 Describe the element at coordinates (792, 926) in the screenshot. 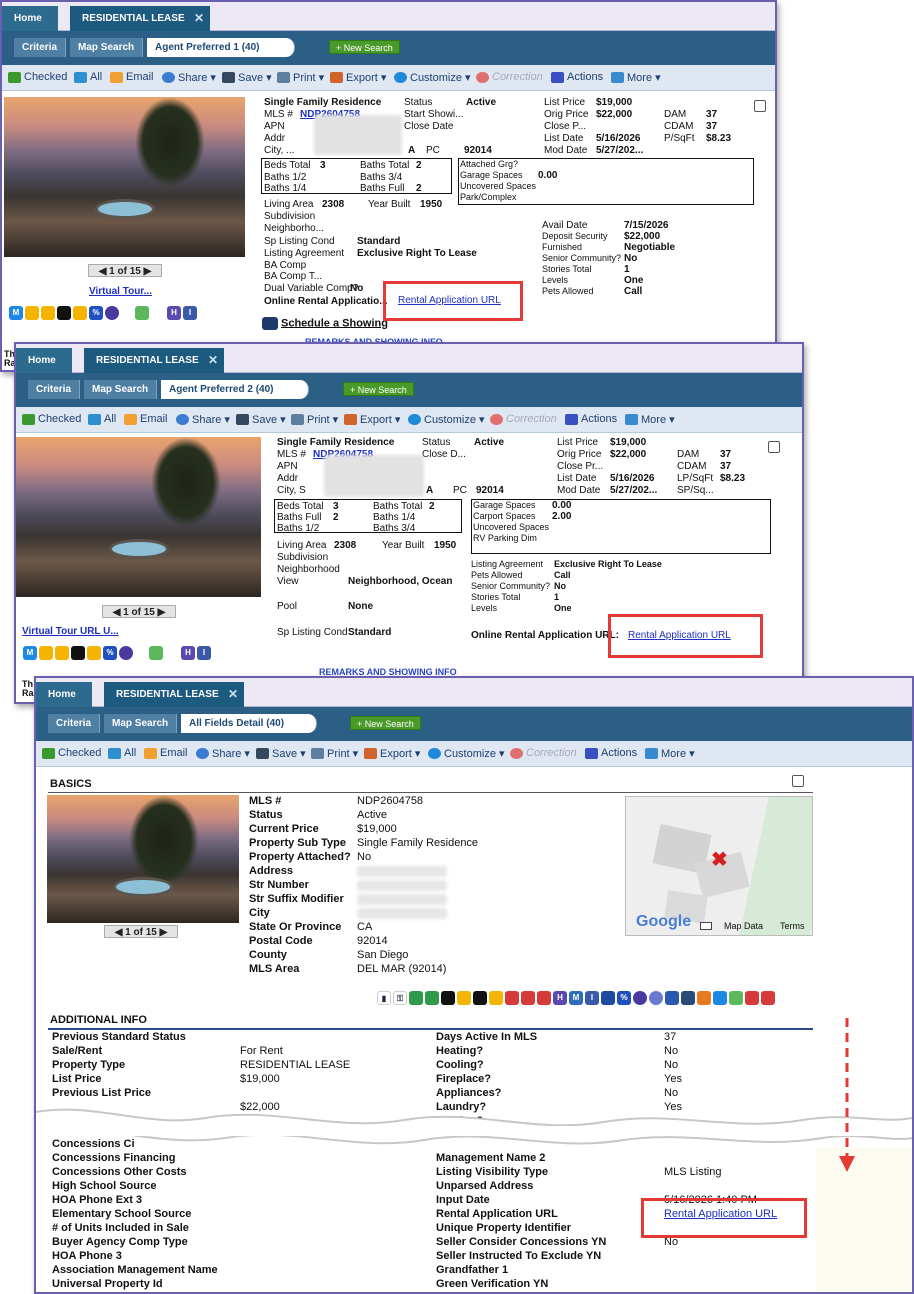

I see `map-terms-link: Terms` at that location.